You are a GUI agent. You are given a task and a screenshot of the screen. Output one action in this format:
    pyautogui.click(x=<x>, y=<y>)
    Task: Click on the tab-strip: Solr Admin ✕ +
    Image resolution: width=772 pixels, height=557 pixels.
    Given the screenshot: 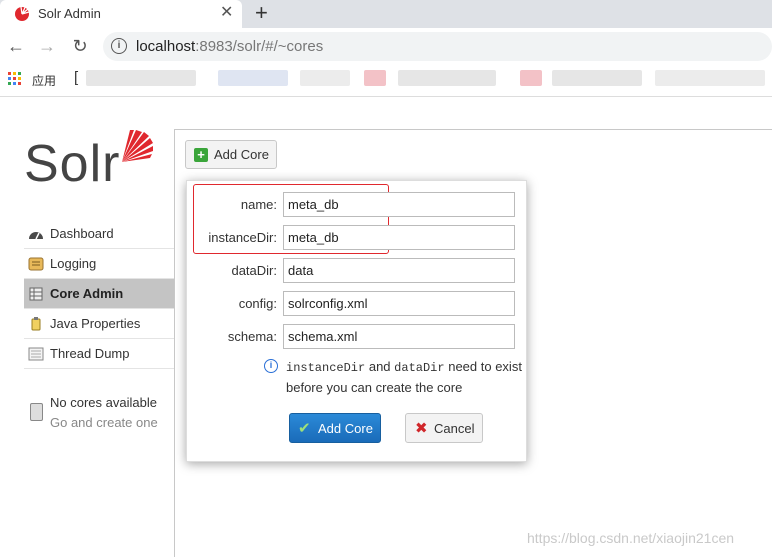 What is the action you would take?
    pyautogui.click(x=386, y=14)
    